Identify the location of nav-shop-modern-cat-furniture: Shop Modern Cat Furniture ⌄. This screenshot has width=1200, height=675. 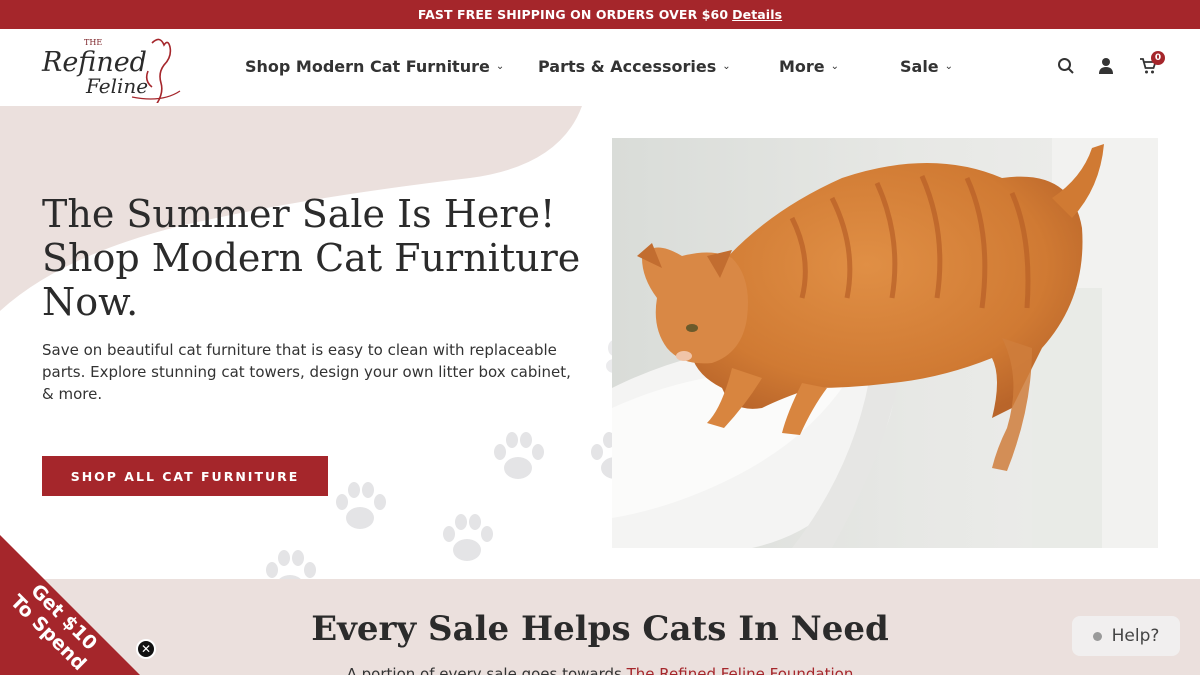
(374, 66).